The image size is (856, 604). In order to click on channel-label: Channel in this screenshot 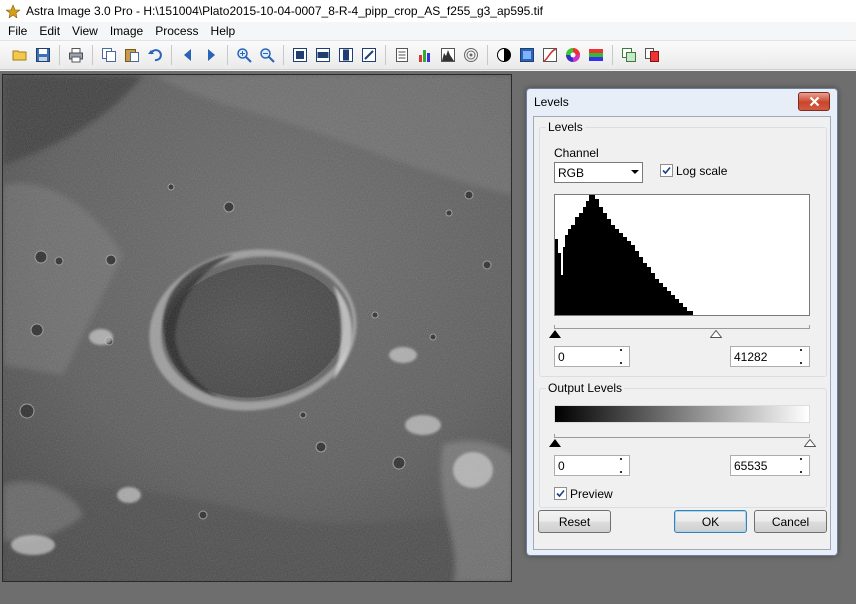, I will do `click(576, 153)`.